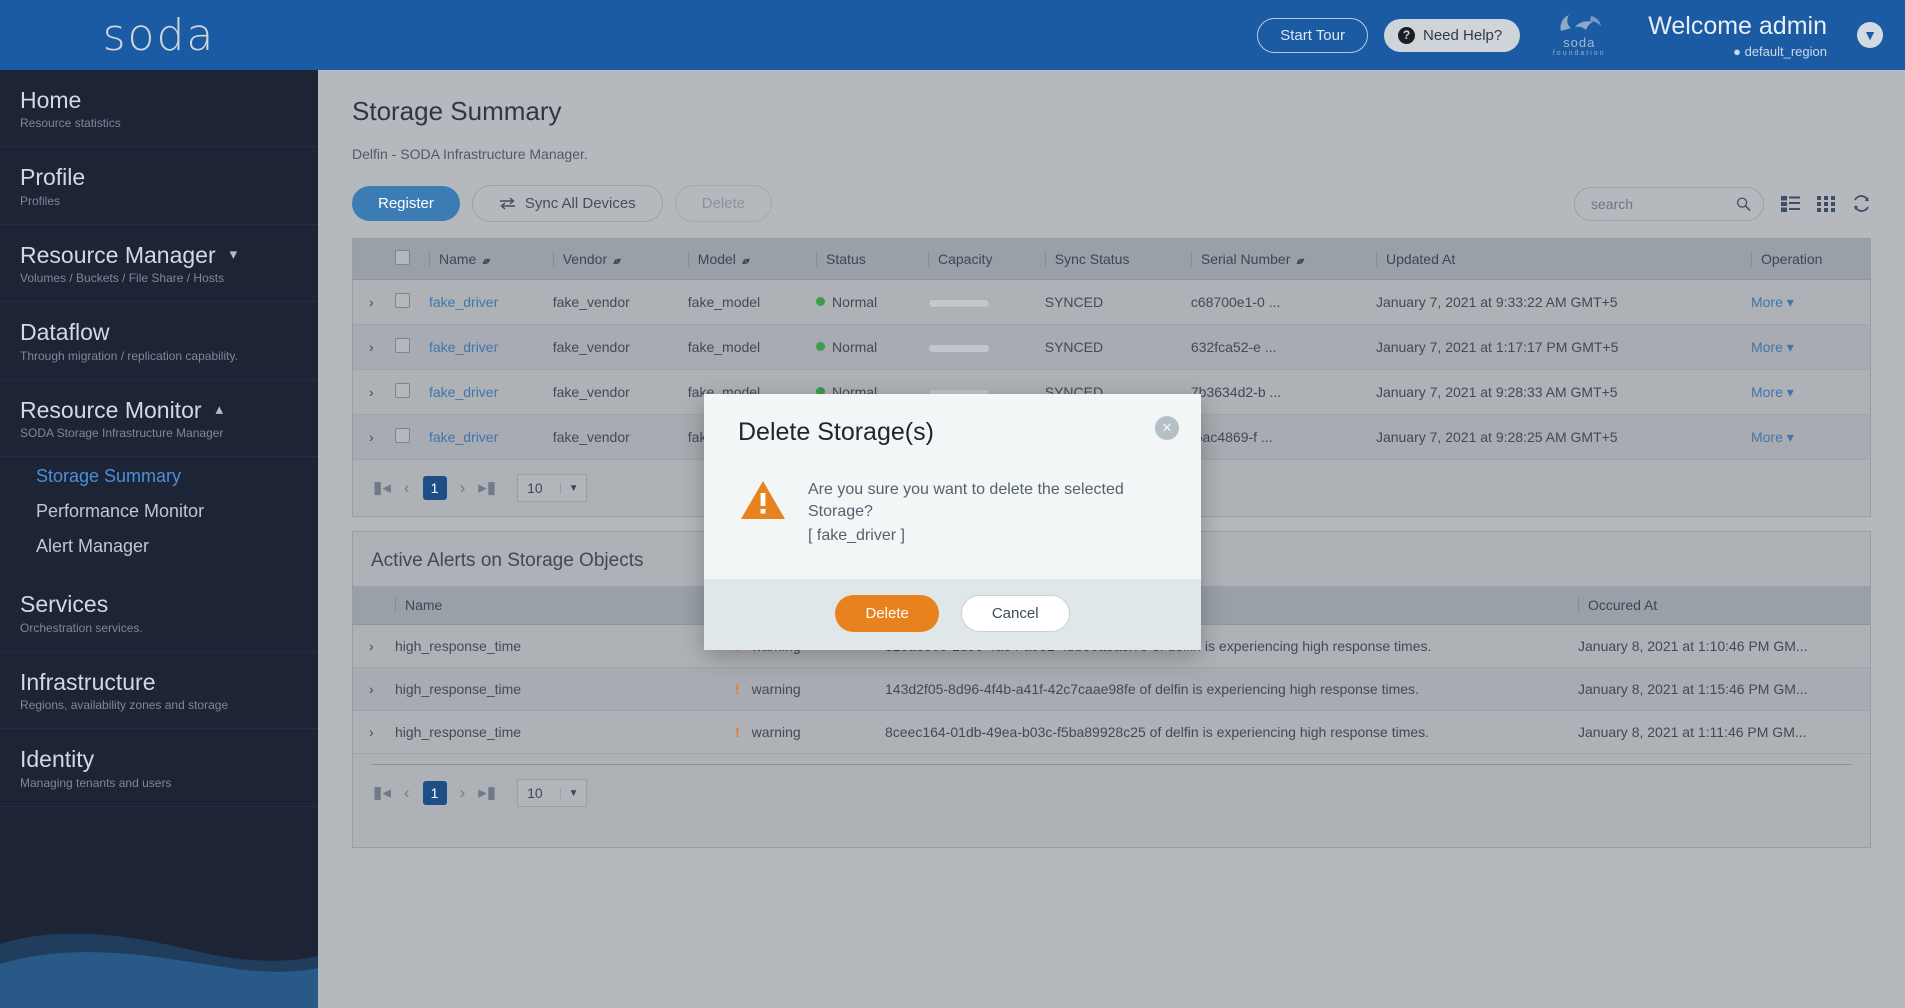 The image size is (1905, 1008). Describe the element at coordinates (836, 432) in the screenshot. I see `modal-title: Delete Storage(s)` at that location.